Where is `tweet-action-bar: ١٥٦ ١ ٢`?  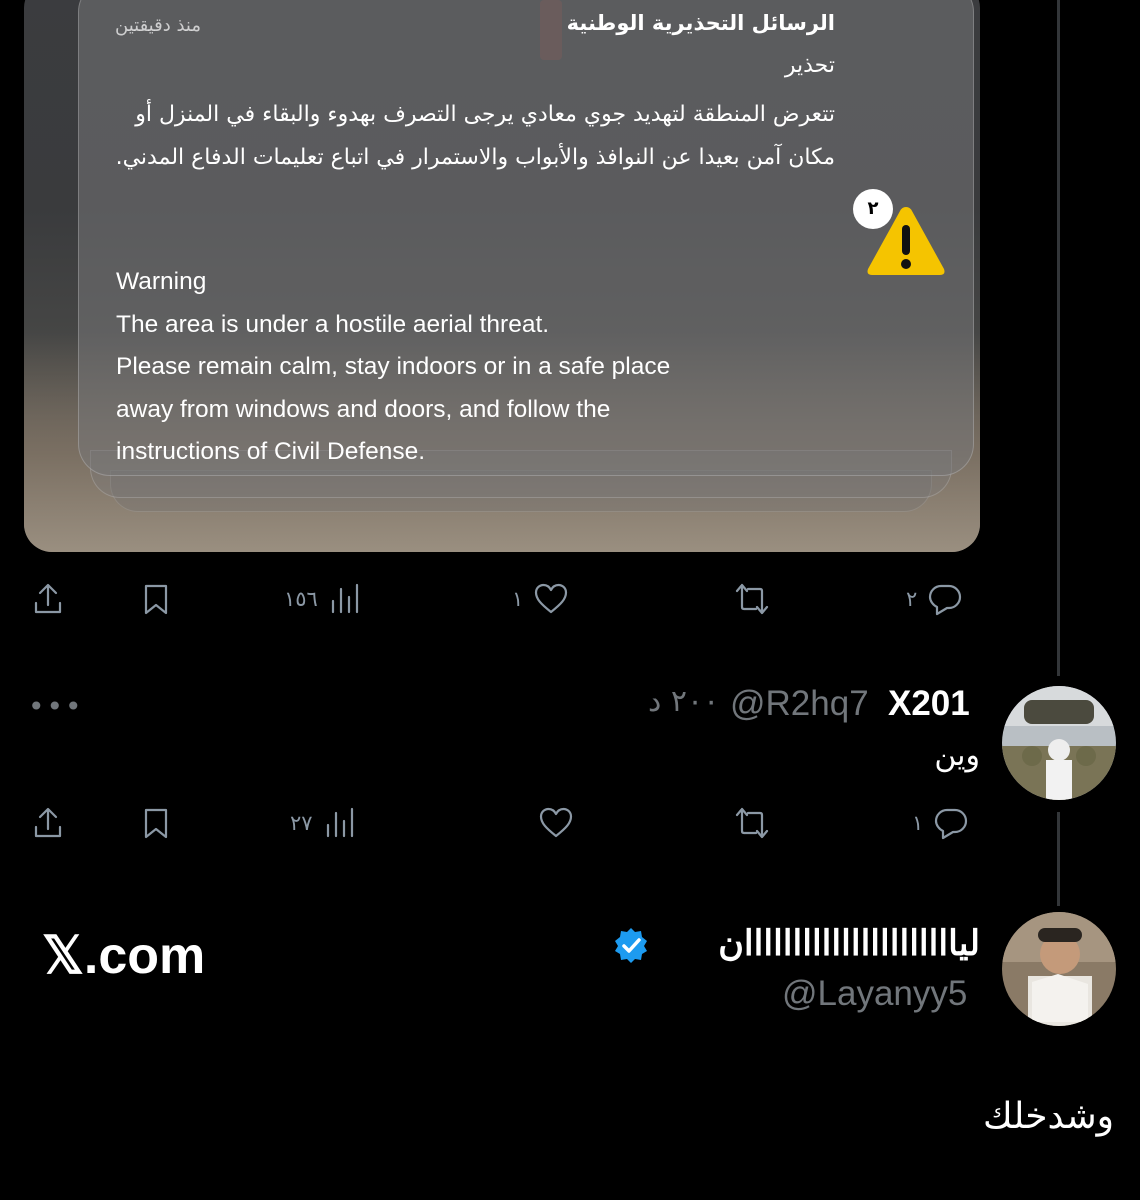
tweet-action-bar: ١٥٦ ١ ٢ is located at coordinates (570, 599).